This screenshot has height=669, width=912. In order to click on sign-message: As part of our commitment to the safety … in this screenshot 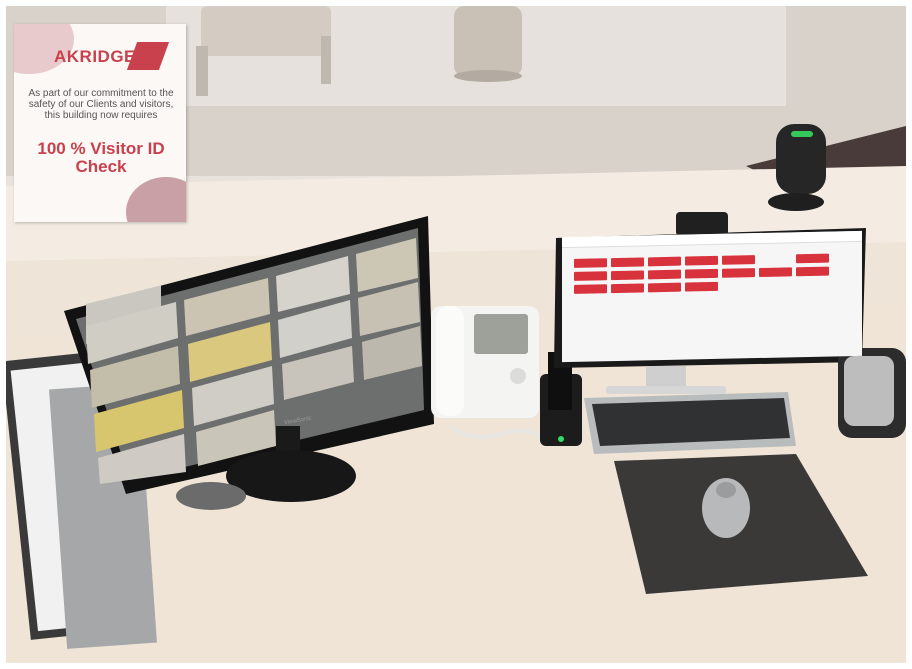, I will do `click(101, 104)`.